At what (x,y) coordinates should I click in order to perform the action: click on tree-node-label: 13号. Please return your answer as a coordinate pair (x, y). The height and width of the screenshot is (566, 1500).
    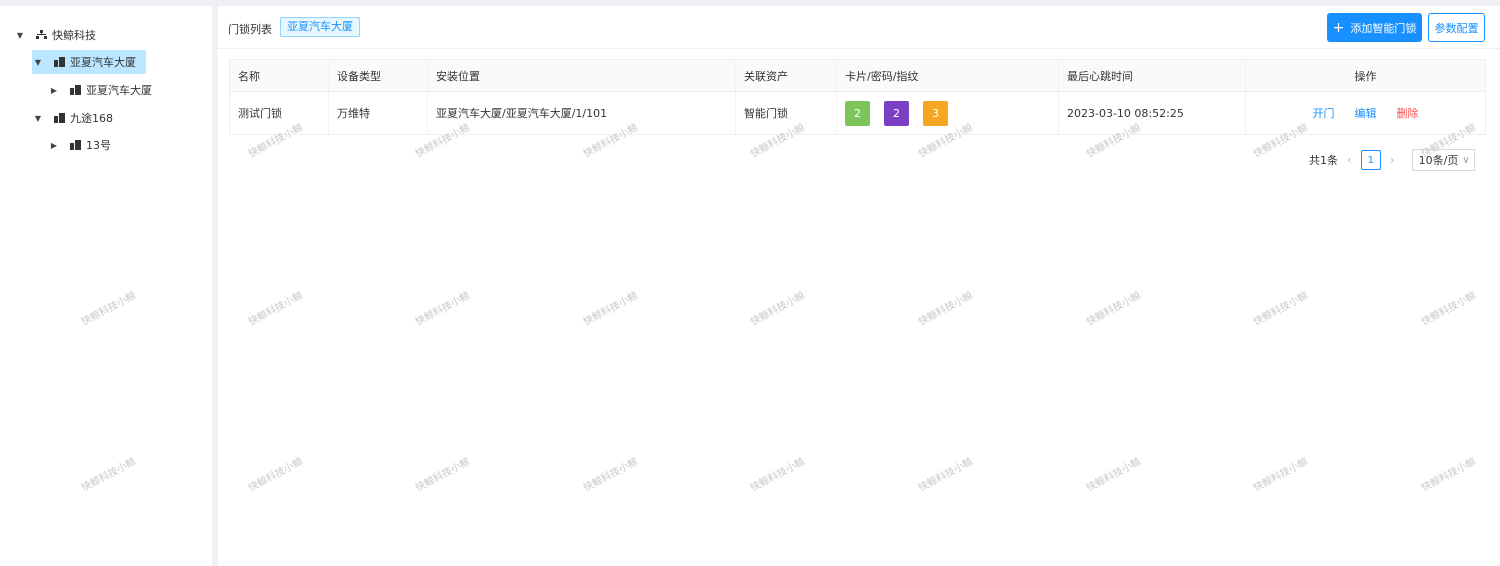
    Looking at the image, I should click on (98, 145).